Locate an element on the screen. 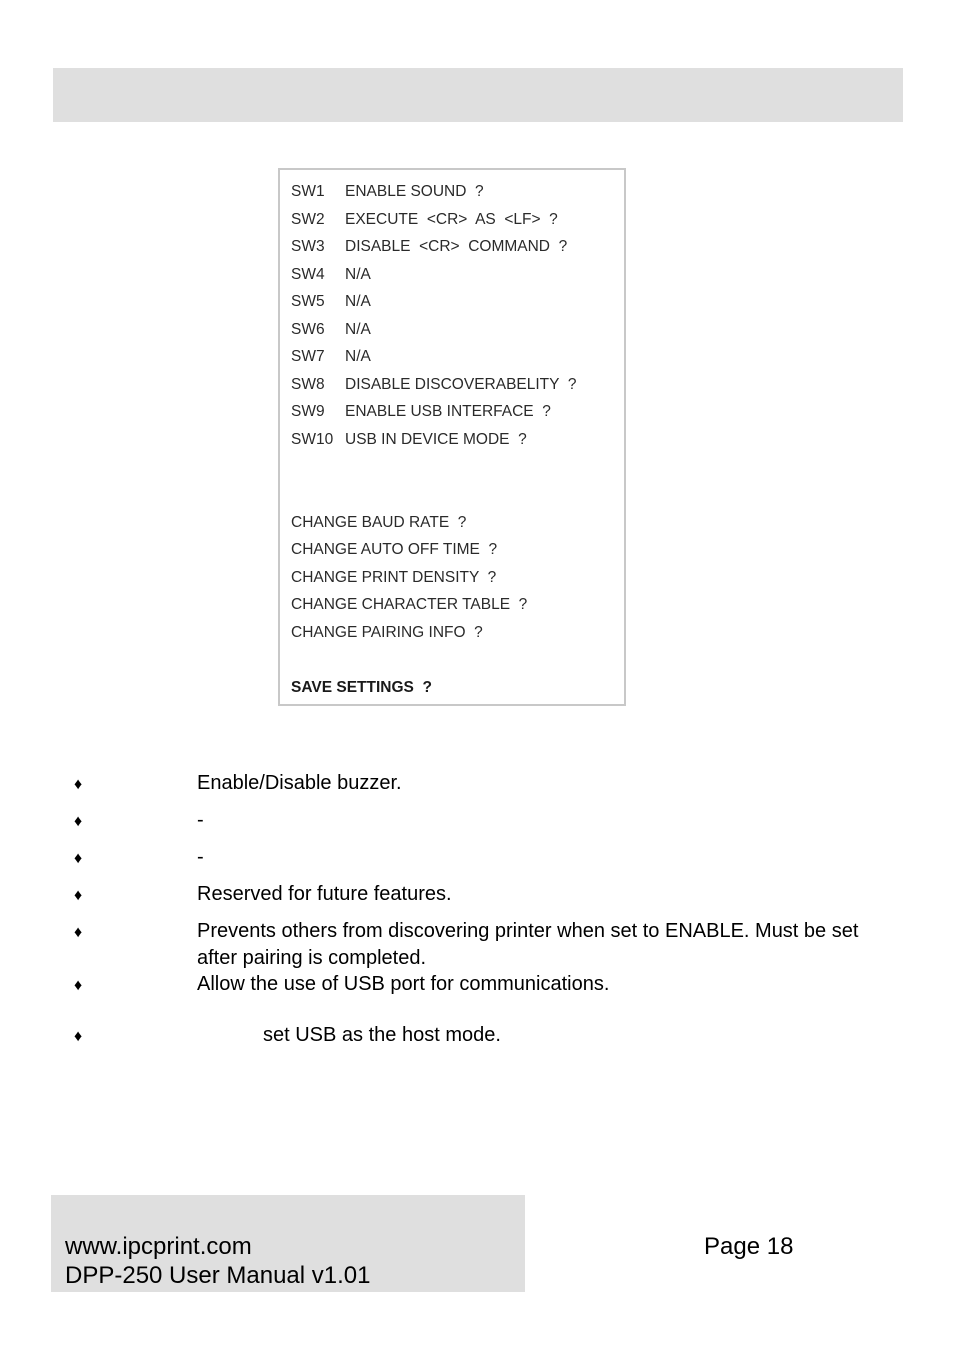  menu-item-baud-rate: CHANGE BAUD RATE ? is located at coordinates (379, 522).